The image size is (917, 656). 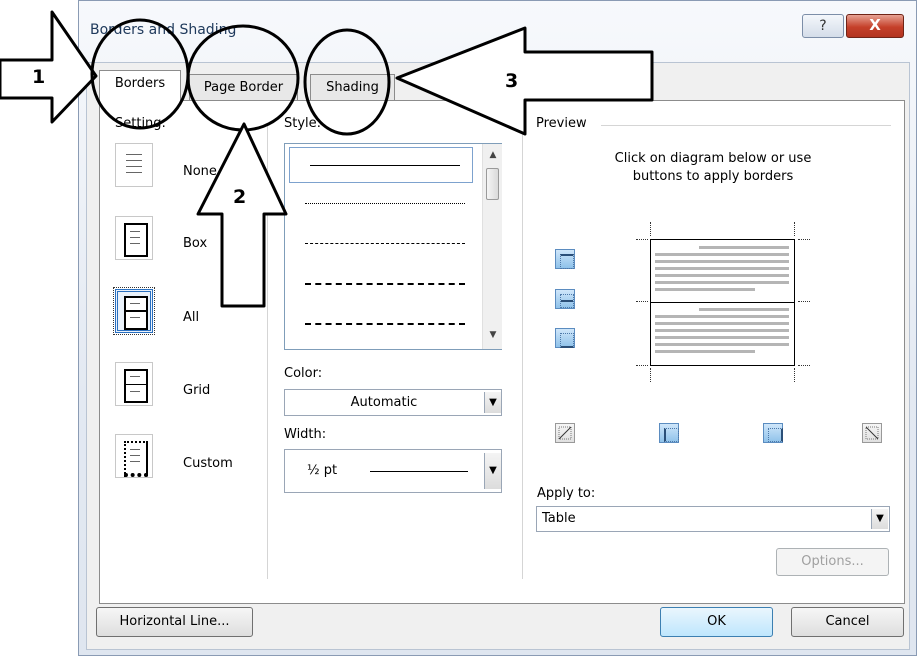 What do you see at coordinates (746, 125) in the screenshot?
I see `preview-rule` at bounding box center [746, 125].